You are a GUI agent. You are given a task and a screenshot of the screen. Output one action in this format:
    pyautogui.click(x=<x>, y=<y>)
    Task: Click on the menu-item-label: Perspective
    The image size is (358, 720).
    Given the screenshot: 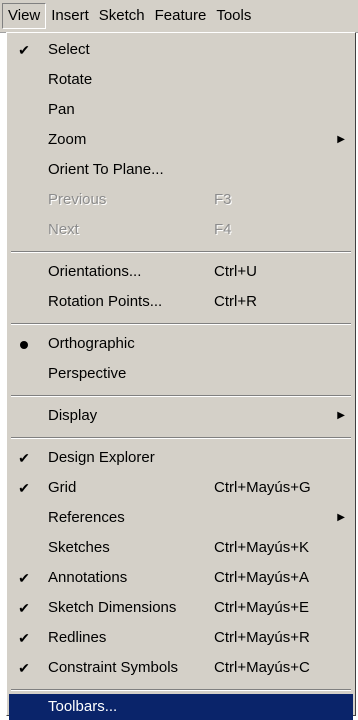 What is the action you would take?
    pyautogui.click(x=87, y=373)
    